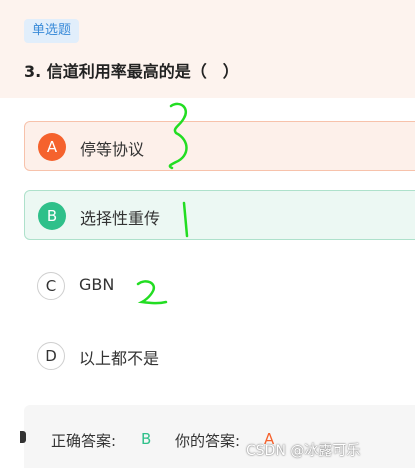 The width and height of the screenshot is (415, 468). What do you see at coordinates (52, 216) in the screenshot?
I see `option-b-letter: B` at bounding box center [52, 216].